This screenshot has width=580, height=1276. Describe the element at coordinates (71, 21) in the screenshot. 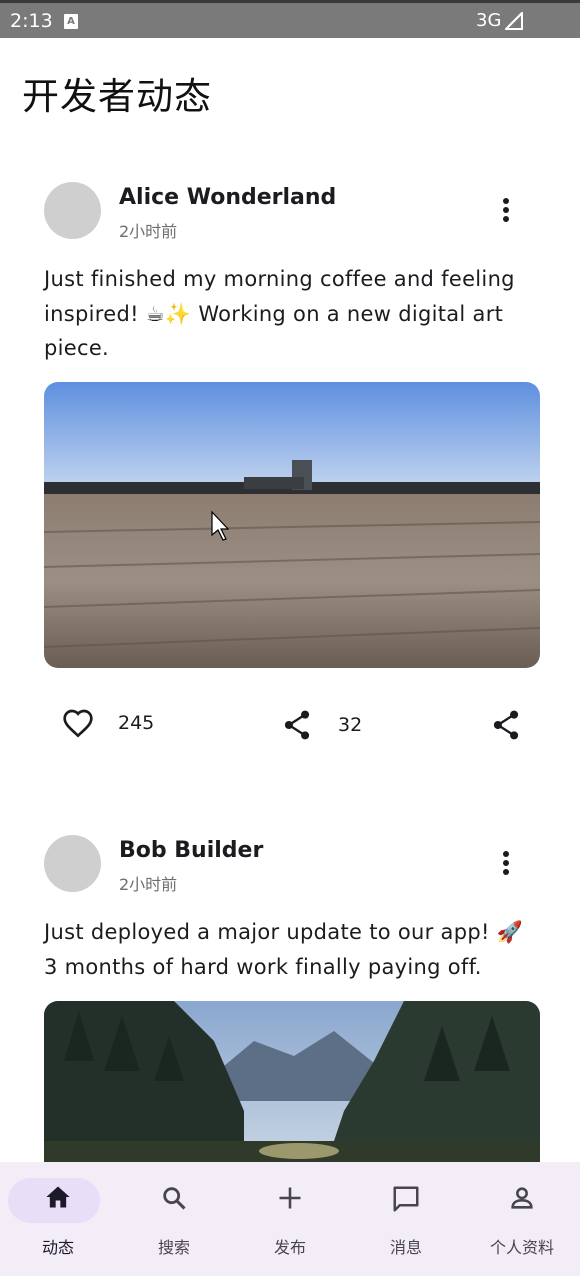

I see `keyboard-notification-icon: A` at that location.